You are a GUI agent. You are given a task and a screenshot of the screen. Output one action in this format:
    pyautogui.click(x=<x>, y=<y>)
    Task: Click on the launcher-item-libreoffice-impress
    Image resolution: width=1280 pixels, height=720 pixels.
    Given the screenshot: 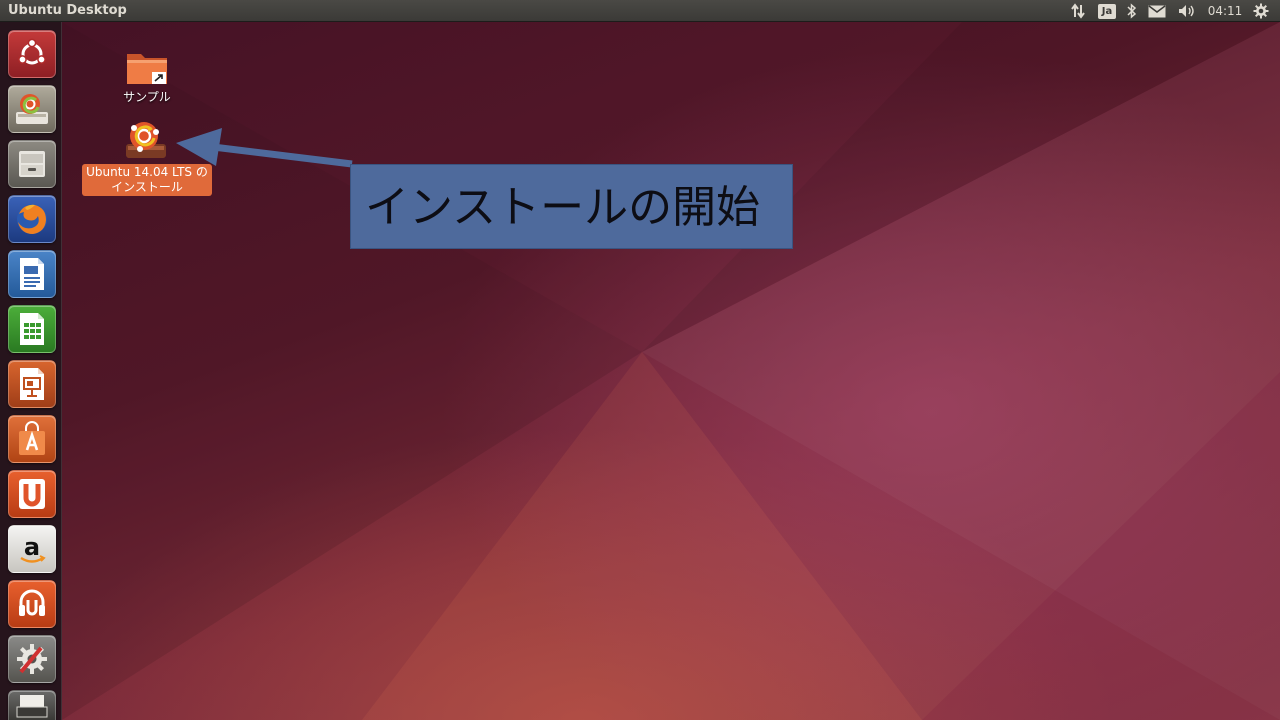 What is the action you would take?
    pyautogui.click(x=32, y=384)
    